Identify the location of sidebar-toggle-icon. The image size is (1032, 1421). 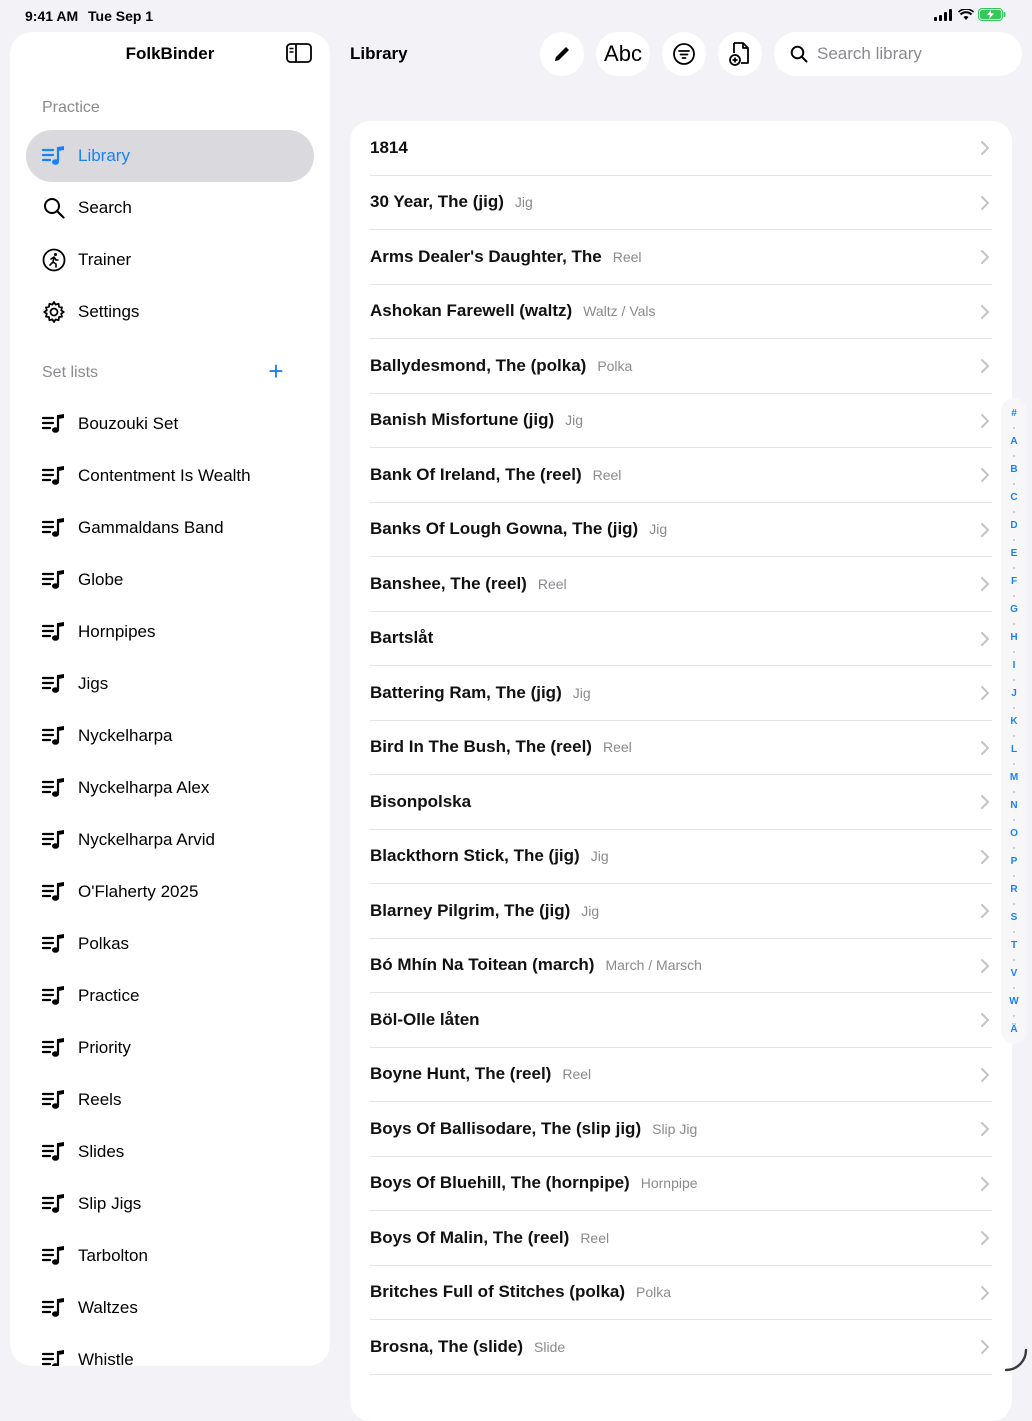
(299, 53).